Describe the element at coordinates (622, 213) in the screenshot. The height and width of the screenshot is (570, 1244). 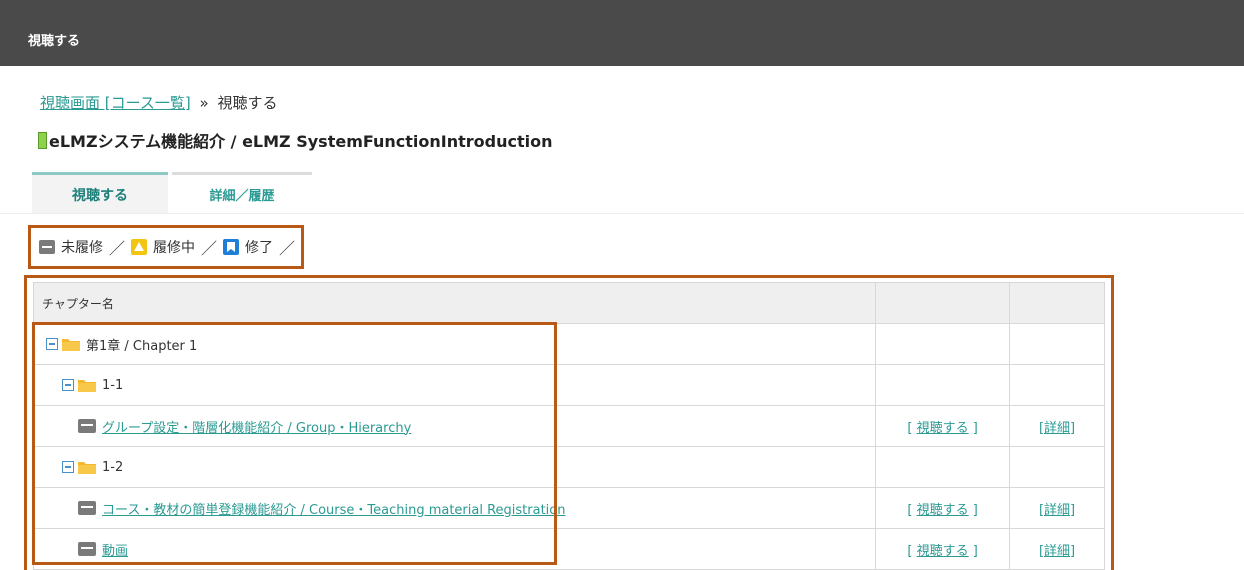
I see `tab-divider` at that location.